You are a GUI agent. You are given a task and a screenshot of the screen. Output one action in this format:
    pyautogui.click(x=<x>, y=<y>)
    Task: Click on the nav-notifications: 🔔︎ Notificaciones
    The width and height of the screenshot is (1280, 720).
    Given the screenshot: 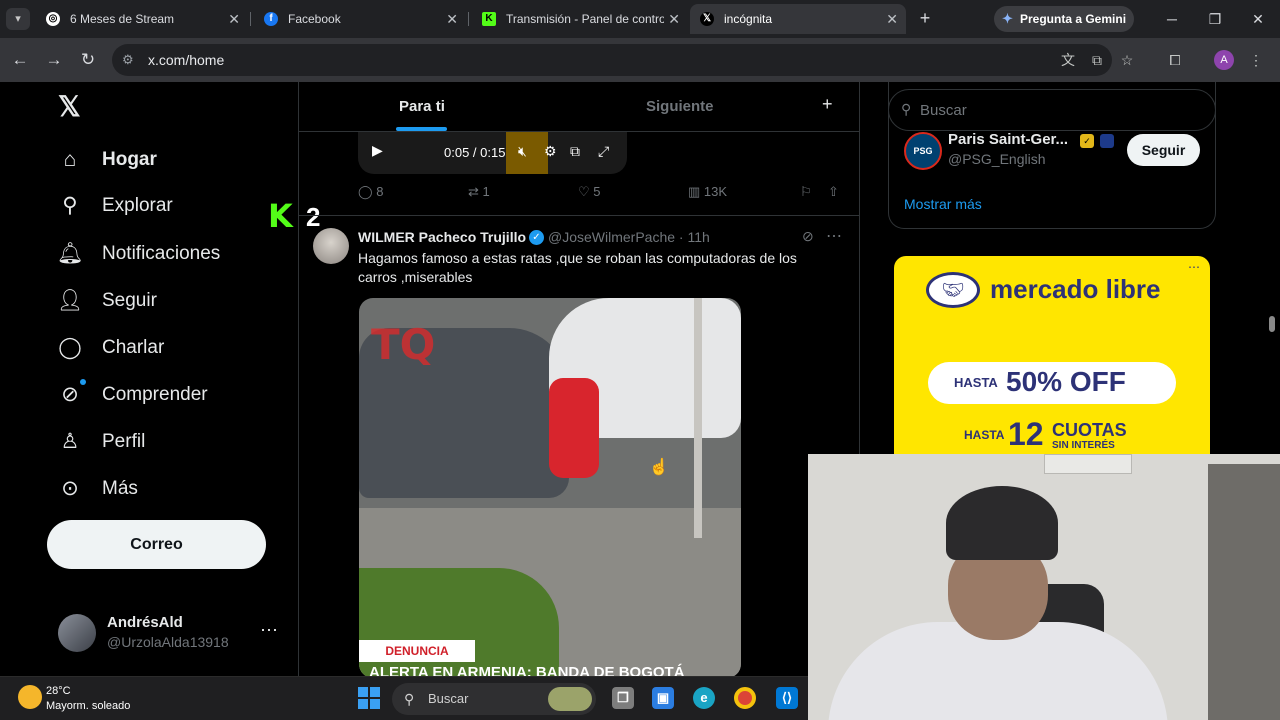 What is the action you would take?
    pyautogui.click(x=166, y=254)
    